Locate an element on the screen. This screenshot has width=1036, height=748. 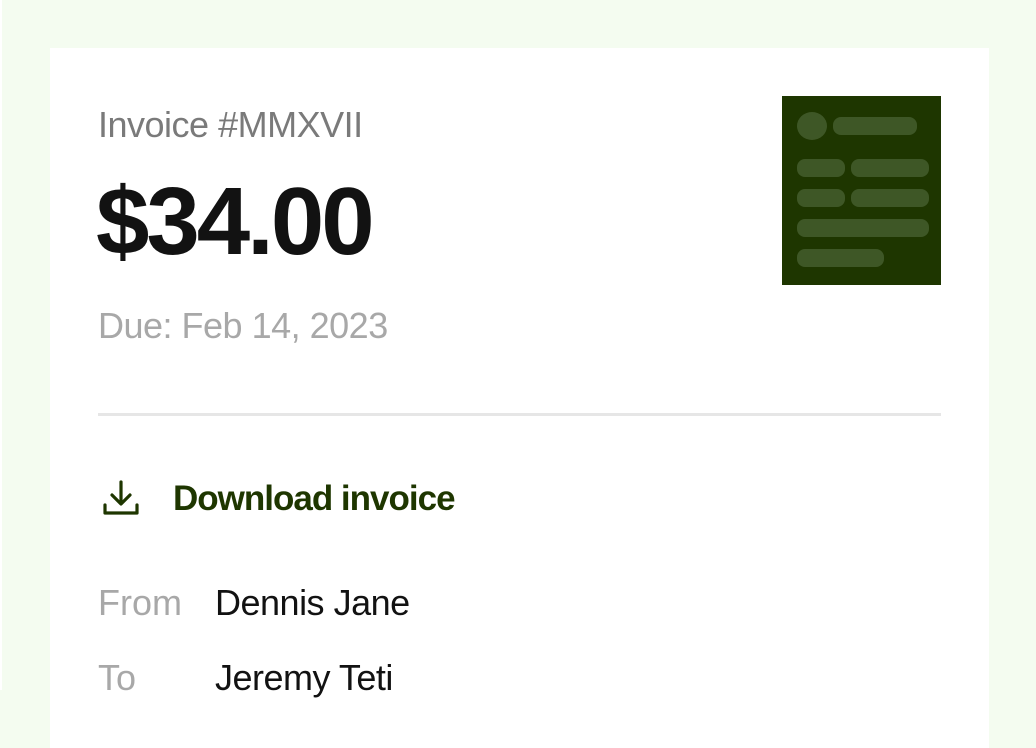
due-date: Due: Feb 14, 2023 is located at coordinates (243, 325).